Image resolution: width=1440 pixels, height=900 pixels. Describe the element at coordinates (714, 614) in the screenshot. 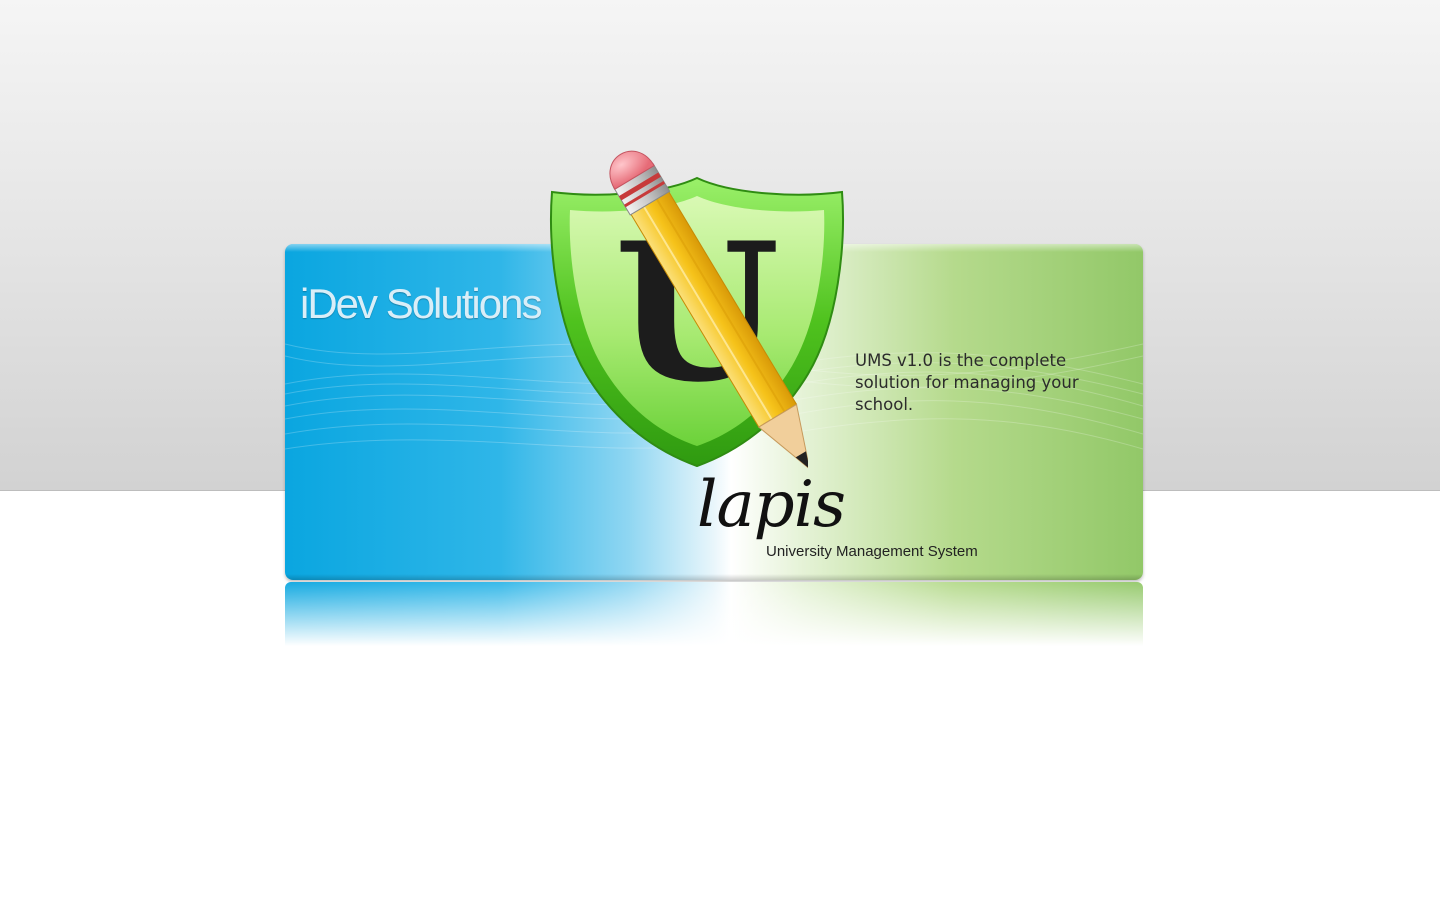

I see `splash-reflection` at that location.